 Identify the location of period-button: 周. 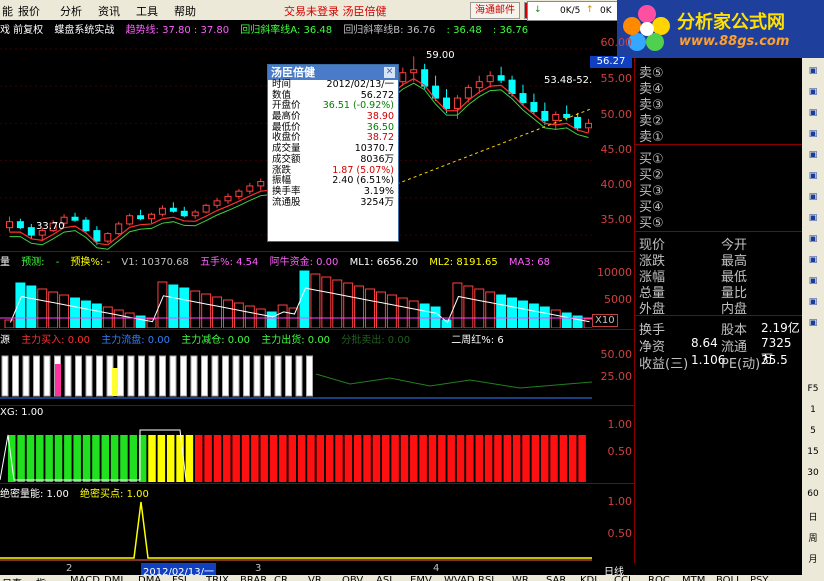
(813, 538).